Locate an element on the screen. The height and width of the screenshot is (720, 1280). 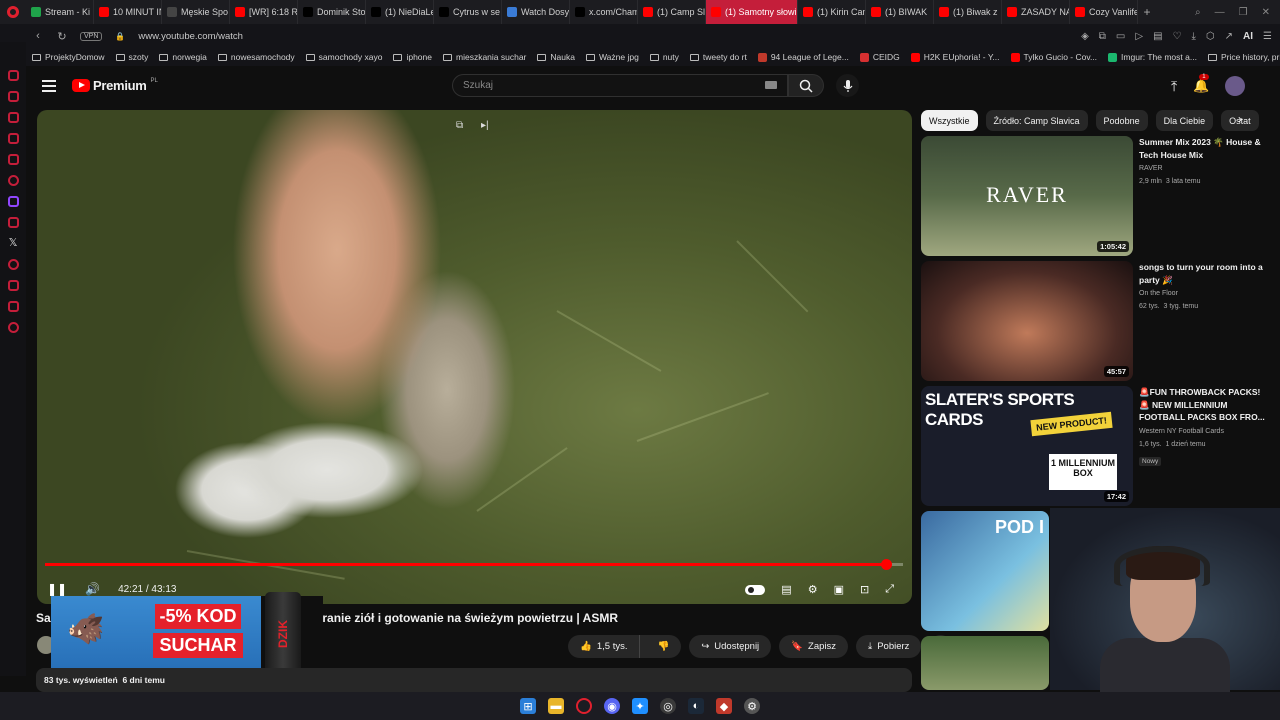
miniplayer-icon: ⧉ is located at coordinates (463, 126).